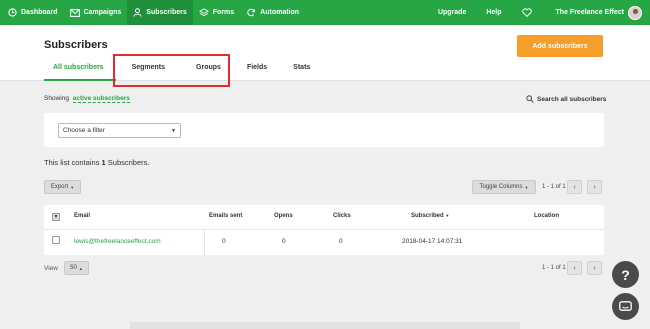  What do you see at coordinates (526, 12) in the screenshot?
I see `heart-icon` at bounding box center [526, 12].